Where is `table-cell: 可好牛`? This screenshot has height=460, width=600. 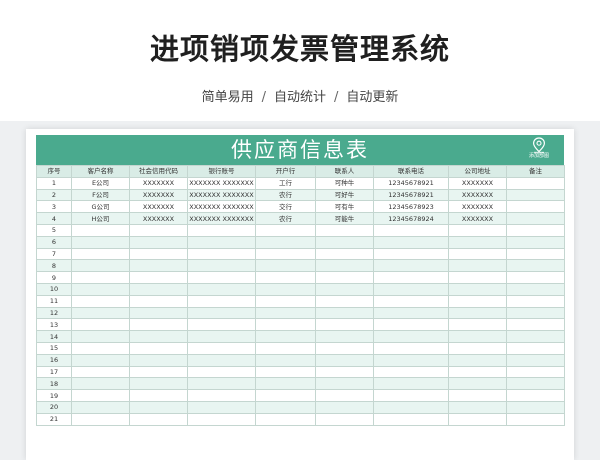 table-cell: 可好牛 is located at coordinates (344, 195).